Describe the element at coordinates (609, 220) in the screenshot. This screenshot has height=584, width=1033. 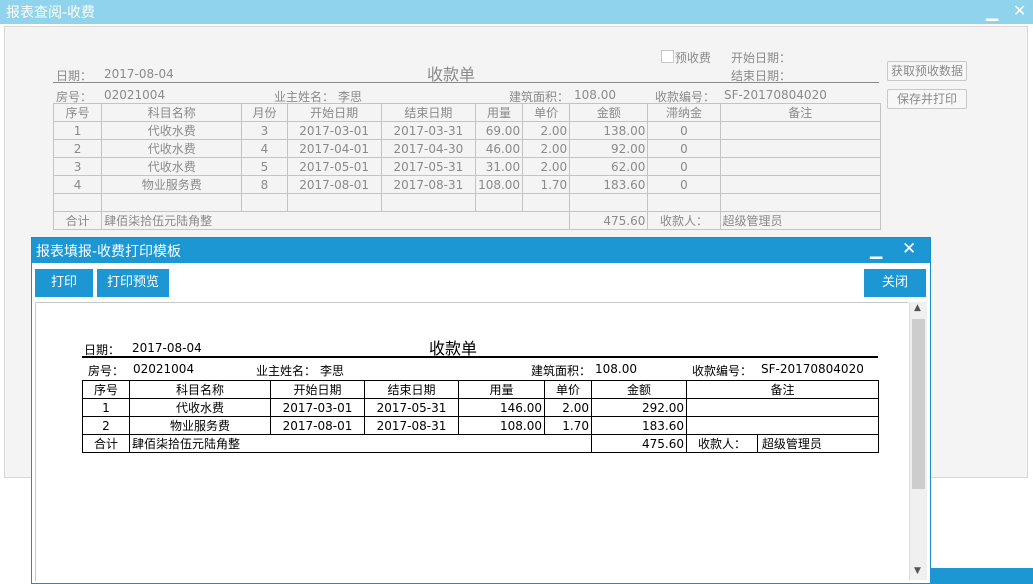
I see `bg-total-amount: 475.60` at that location.